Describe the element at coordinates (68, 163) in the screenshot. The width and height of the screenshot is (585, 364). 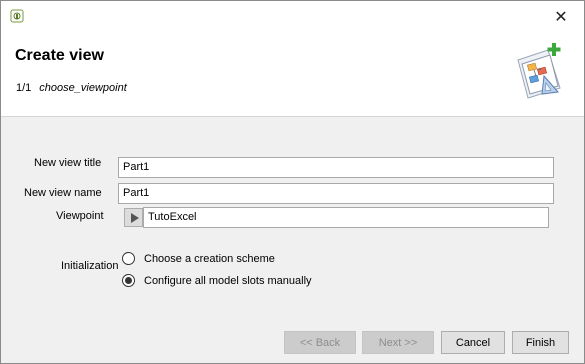
I see `view-title-label: New view title` at that location.